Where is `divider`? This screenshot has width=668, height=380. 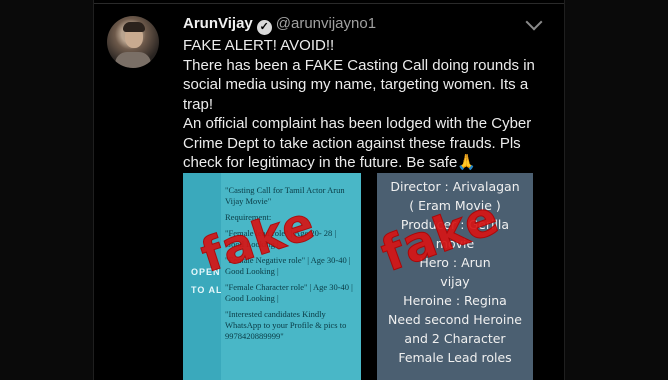 divider is located at coordinates (329, 3).